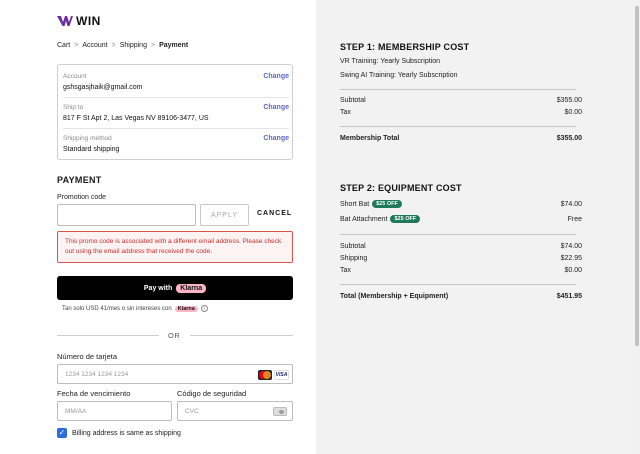  What do you see at coordinates (364, 219) in the screenshot?
I see `item-name: Bat Attachment` at bounding box center [364, 219].